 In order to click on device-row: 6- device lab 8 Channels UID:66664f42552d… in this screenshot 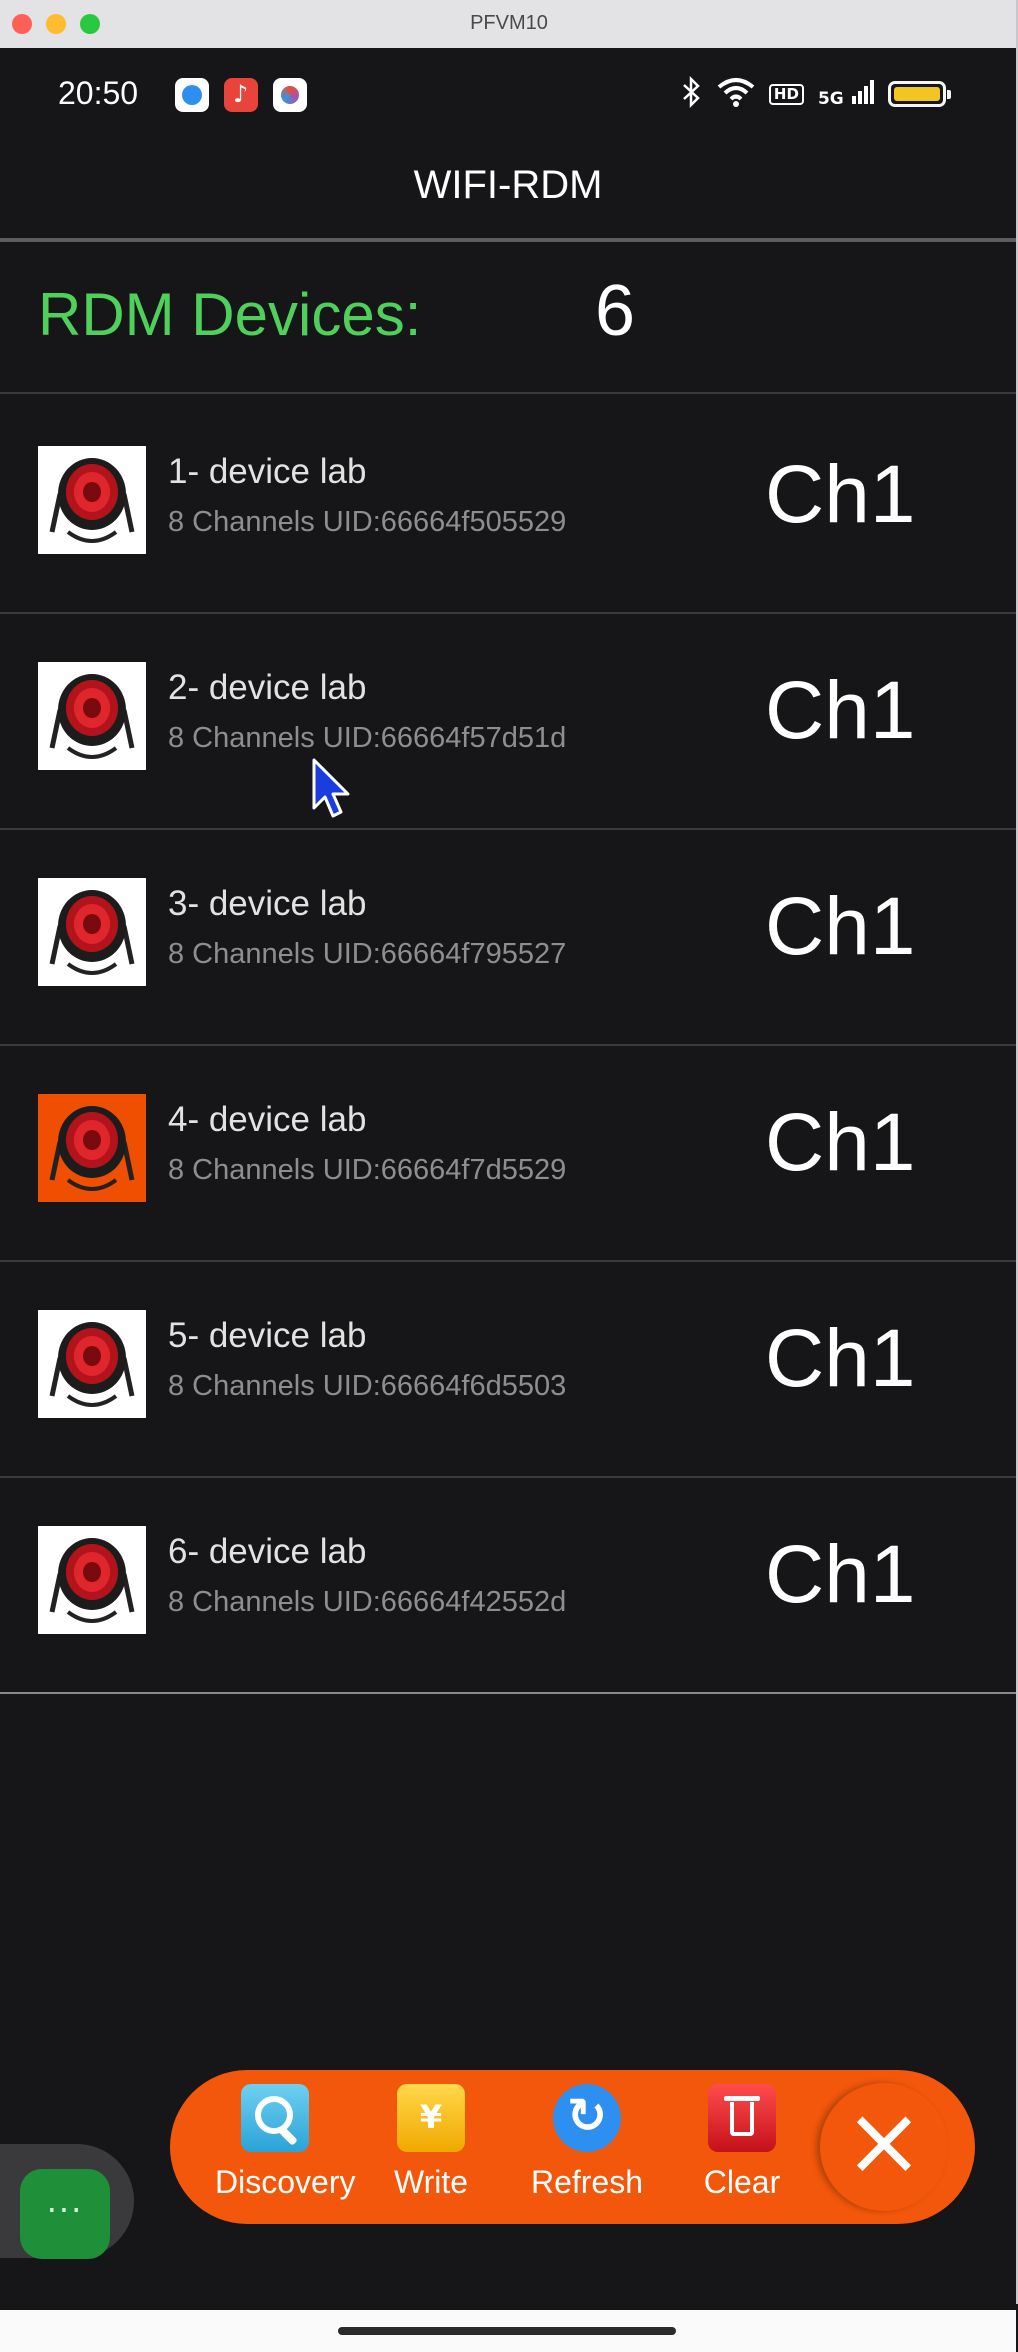, I will do `click(508, 1585)`.